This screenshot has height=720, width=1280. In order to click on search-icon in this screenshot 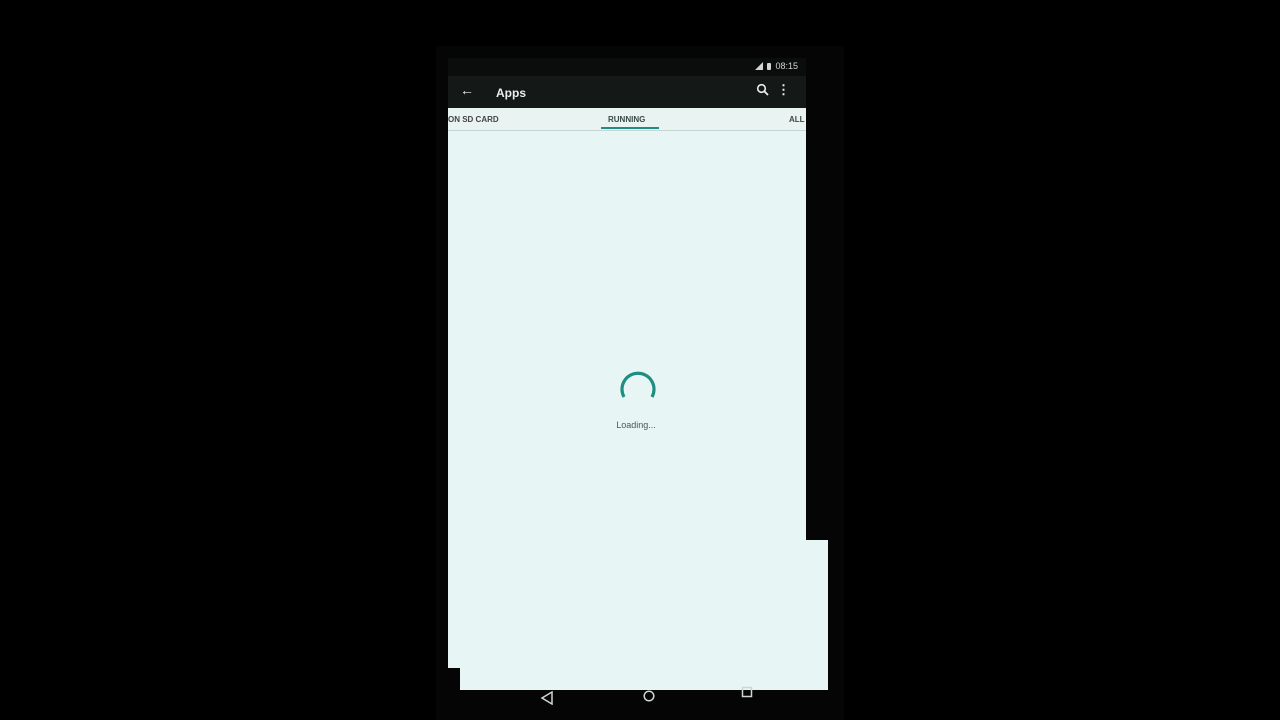, I will do `click(763, 92)`.